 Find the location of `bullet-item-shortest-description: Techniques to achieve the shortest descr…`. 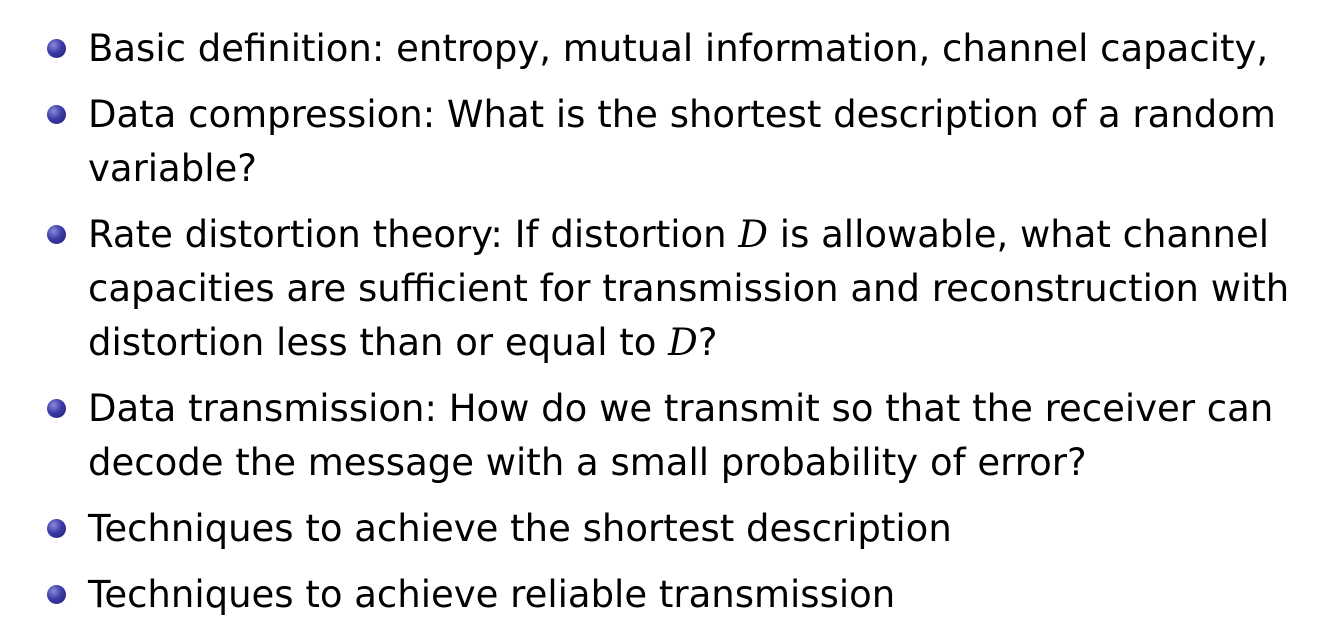

bullet-item-shortest-description: Techniques to achieve the shortest descr… is located at coordinates (669, 529).